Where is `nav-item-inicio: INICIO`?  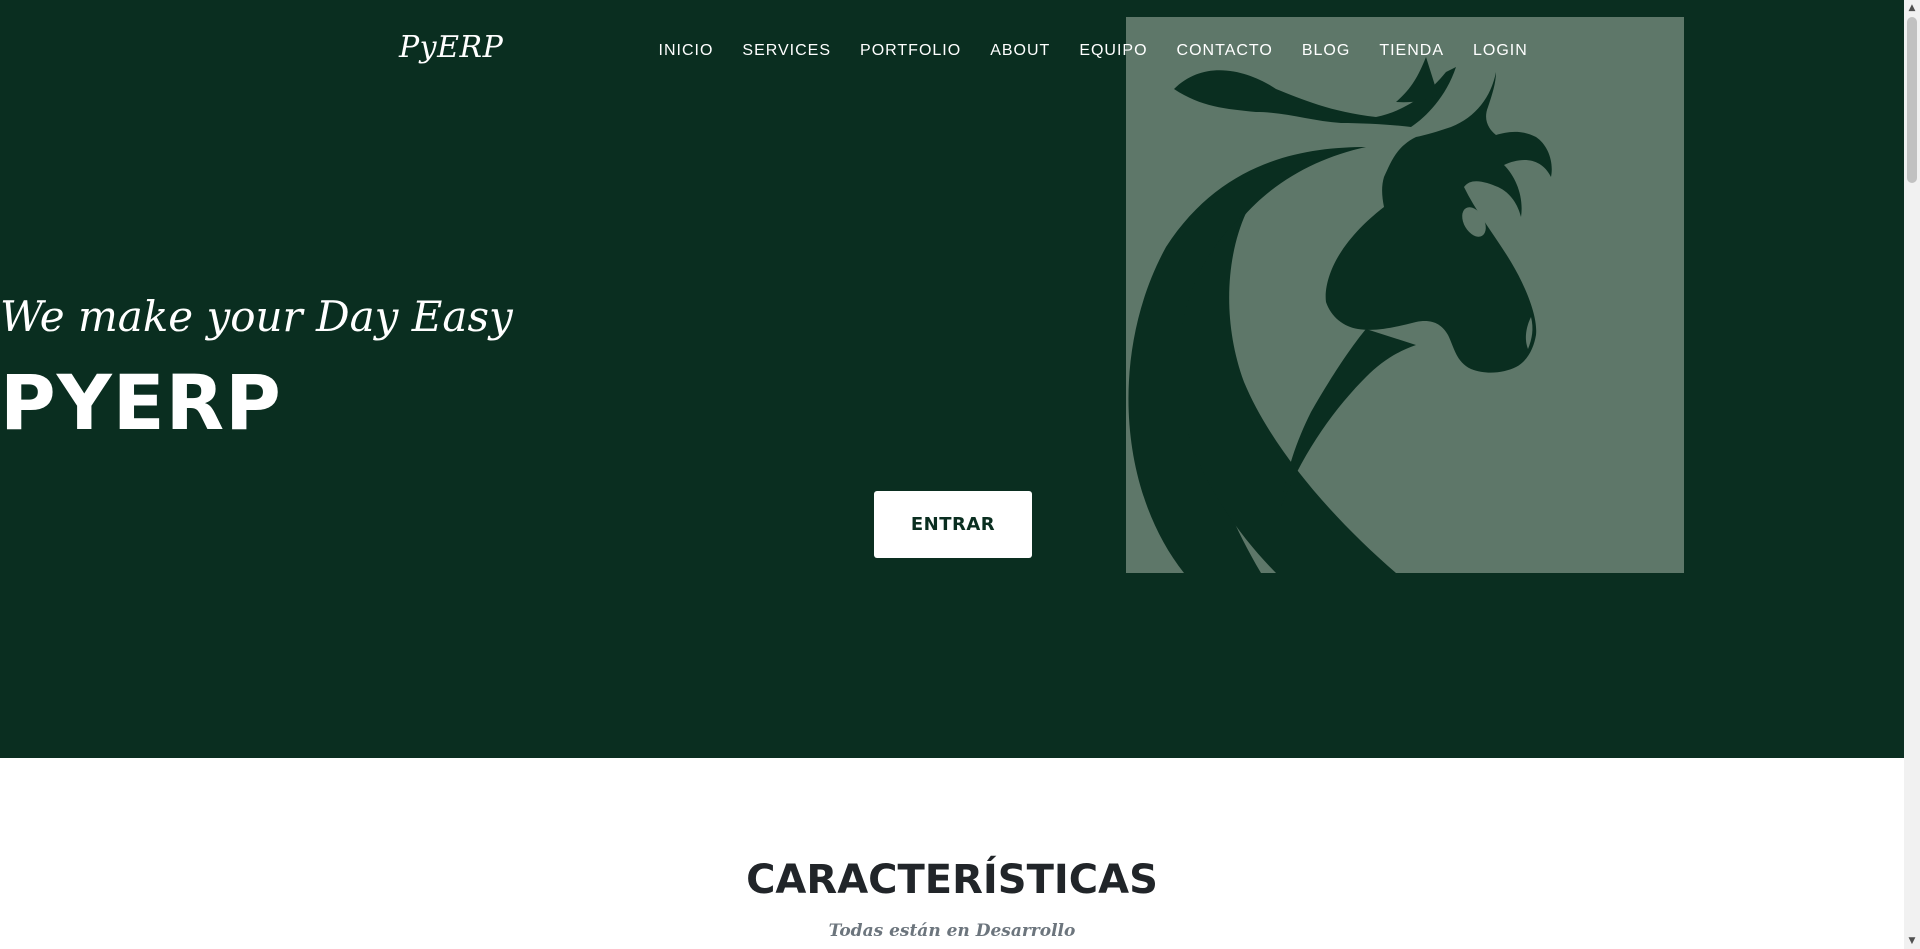
nav-item-inicio: INICIO is located at coordinates (686, 51).